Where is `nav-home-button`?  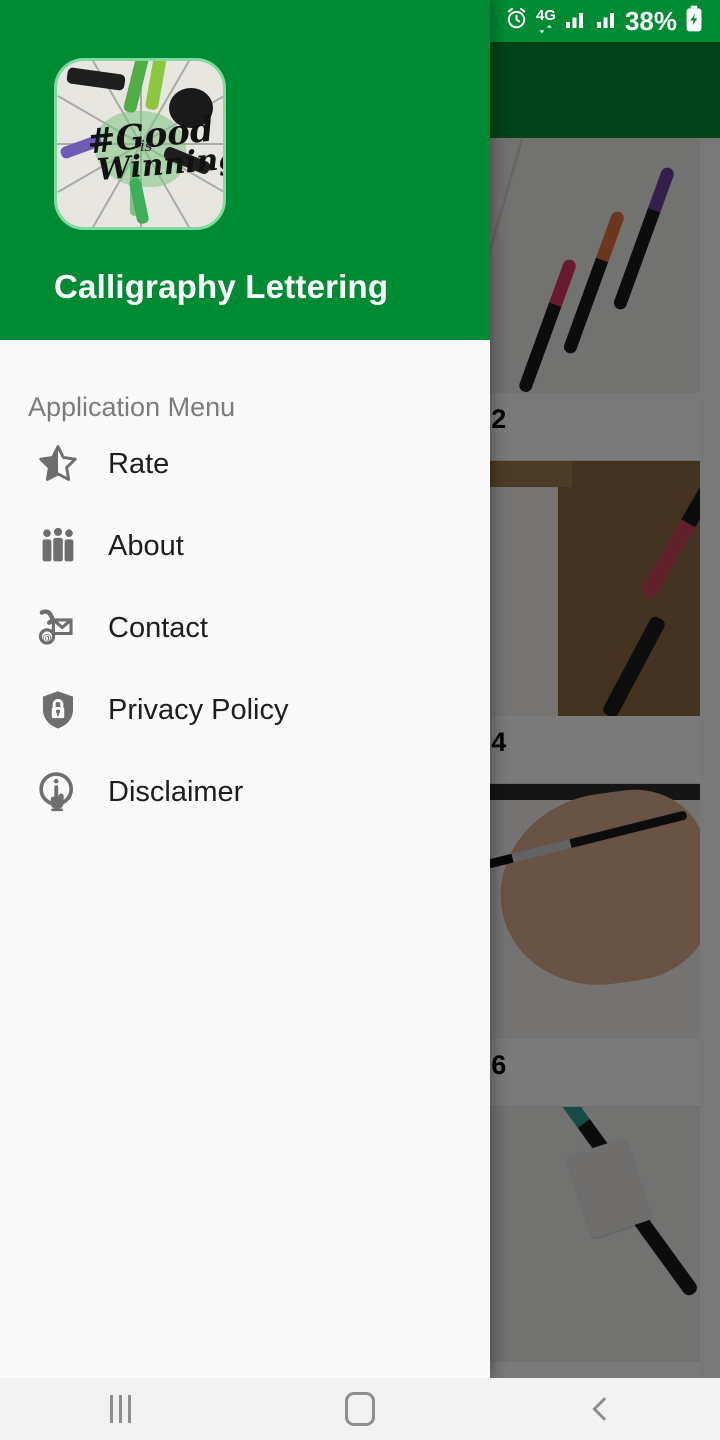
nav-home-button is located at coordinates (360, 1409).